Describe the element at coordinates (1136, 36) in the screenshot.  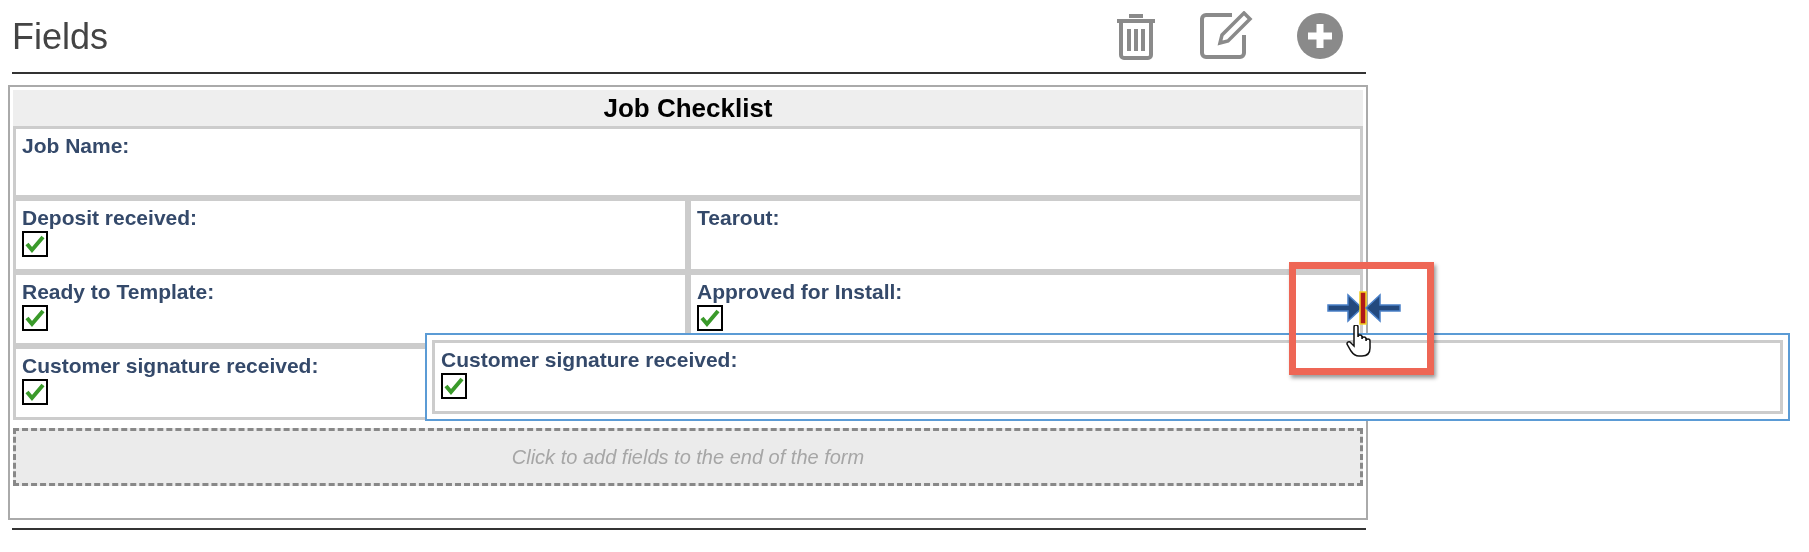
I see `trash-icon` at that location.